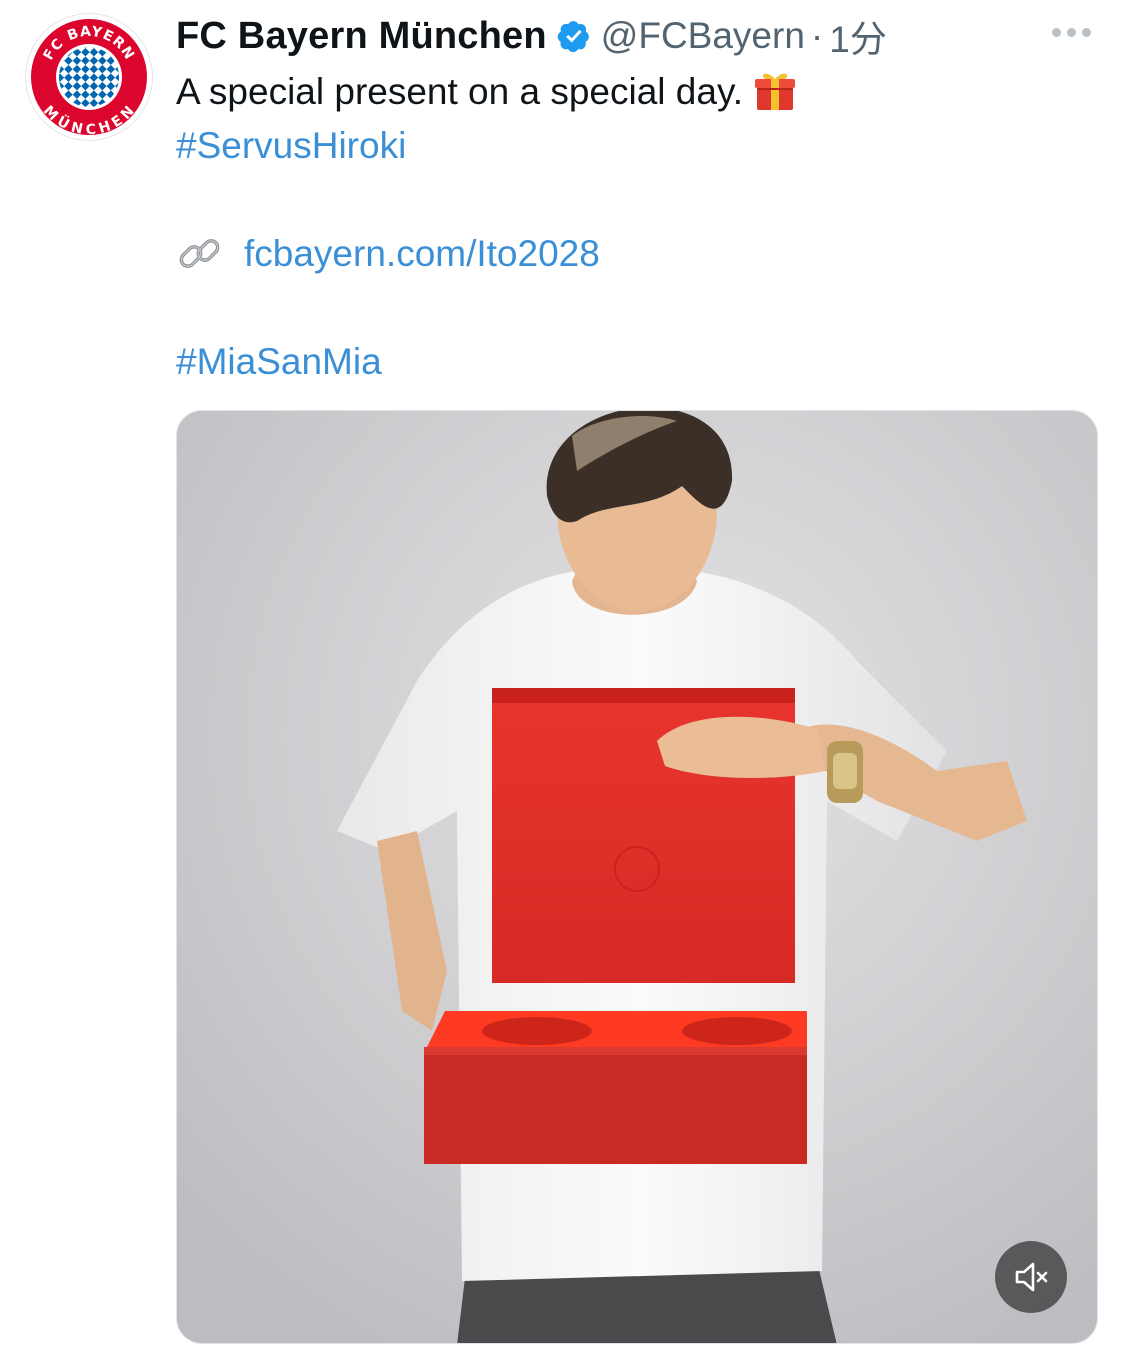 This screenshot has width=1125, height=1360. I want to click on more-horizontal-icon, so click(1071, 32).